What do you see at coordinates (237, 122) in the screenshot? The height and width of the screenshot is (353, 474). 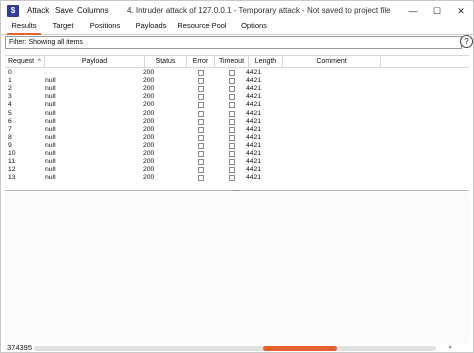 I see `table-row: 6 null 200 4421` at bounding box center [237, 122].